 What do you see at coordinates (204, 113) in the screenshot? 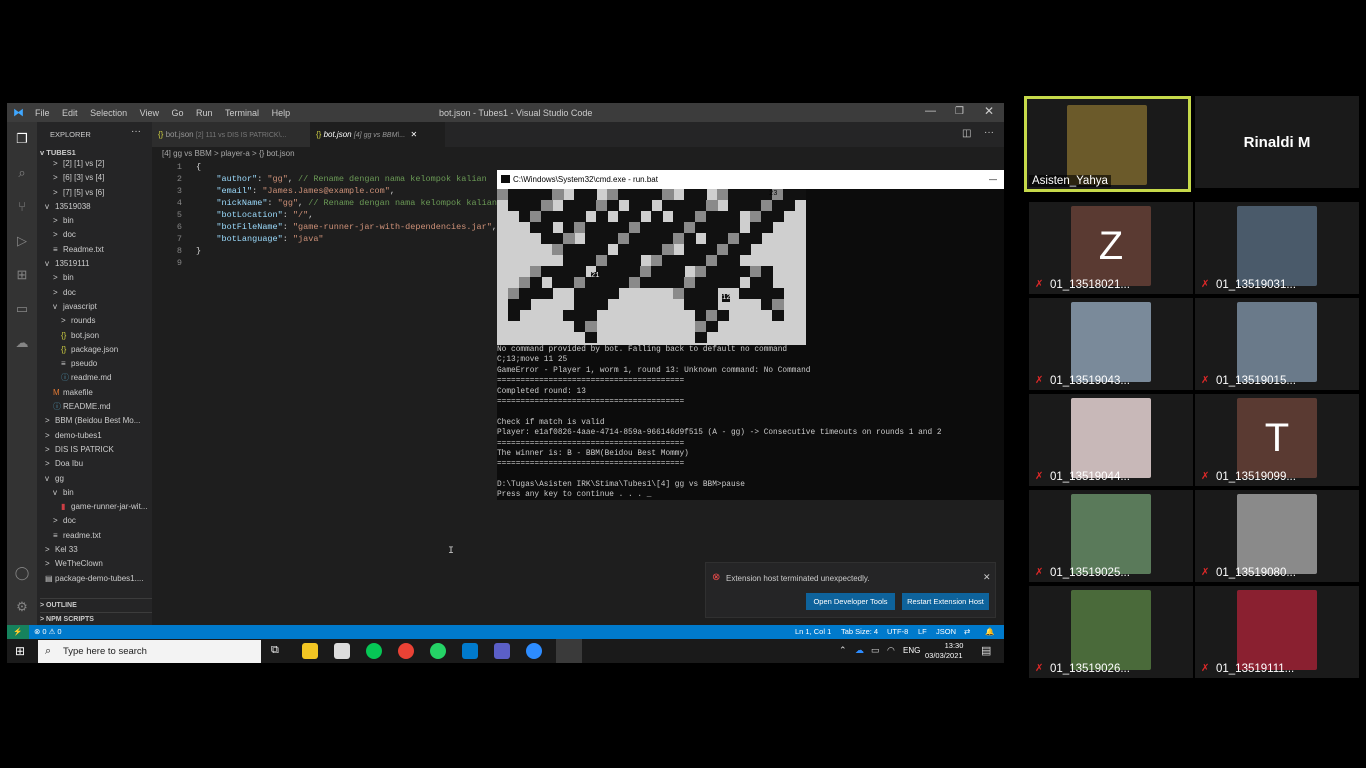
I see `menu-run: Run` at bounding box center [204, 113].